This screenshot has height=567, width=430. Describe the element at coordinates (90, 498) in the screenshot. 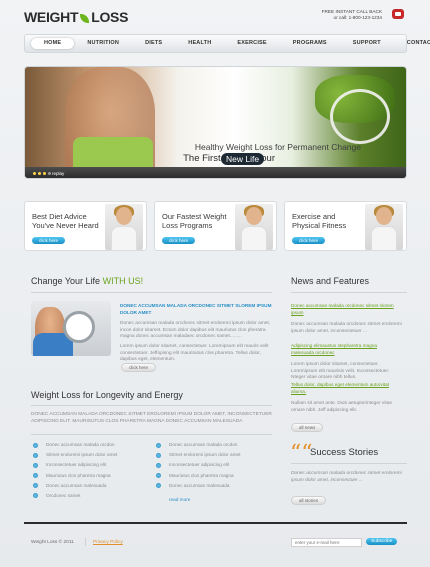

I see `list-item: Orcdonec samet` at that location.